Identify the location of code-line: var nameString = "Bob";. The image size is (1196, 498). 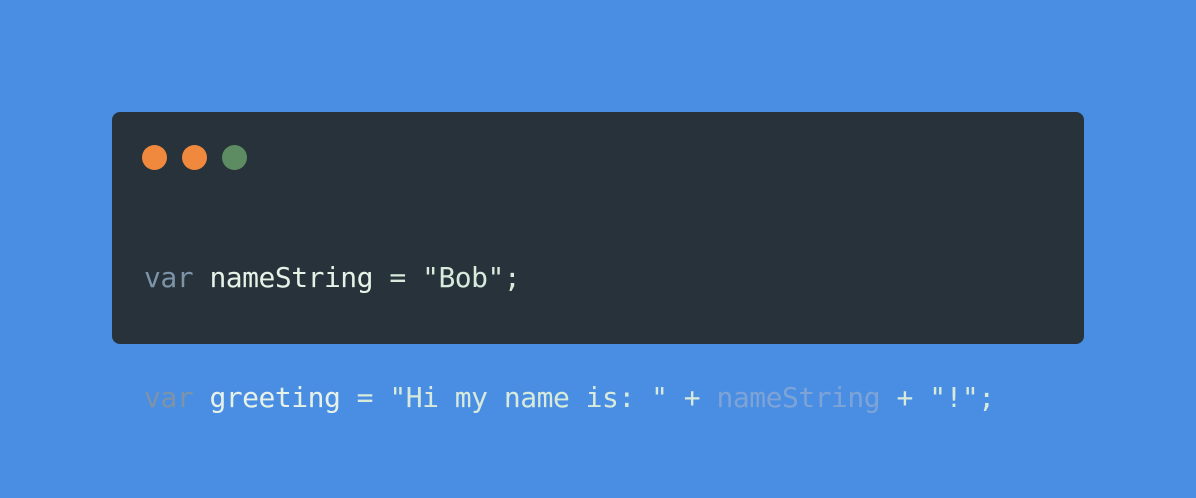
(569, 278).